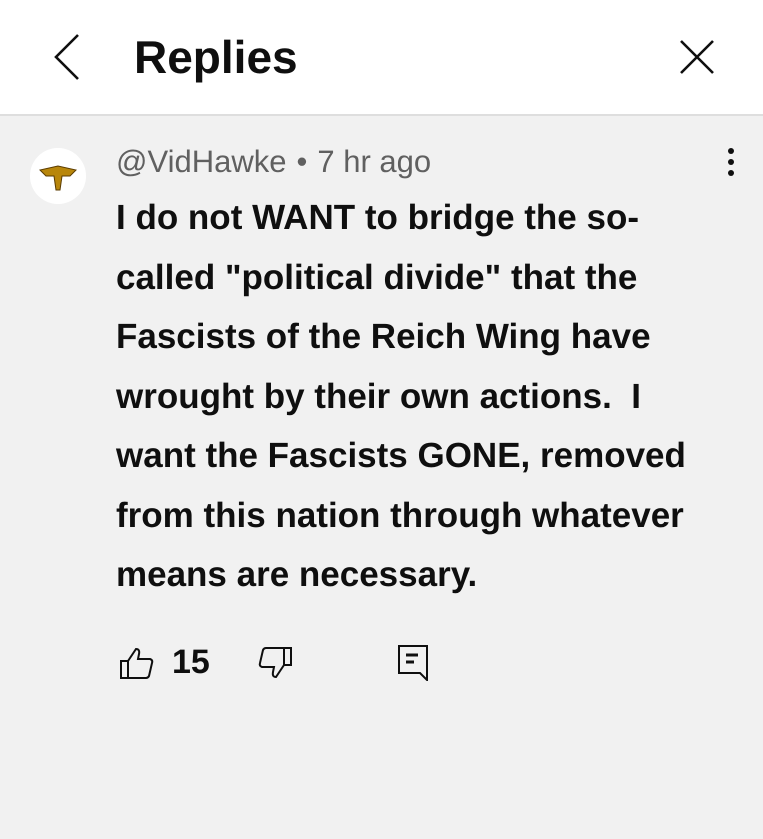 The image size is (763, 839). I want to click on comment-author: @VidHawke, so click(201, 162).